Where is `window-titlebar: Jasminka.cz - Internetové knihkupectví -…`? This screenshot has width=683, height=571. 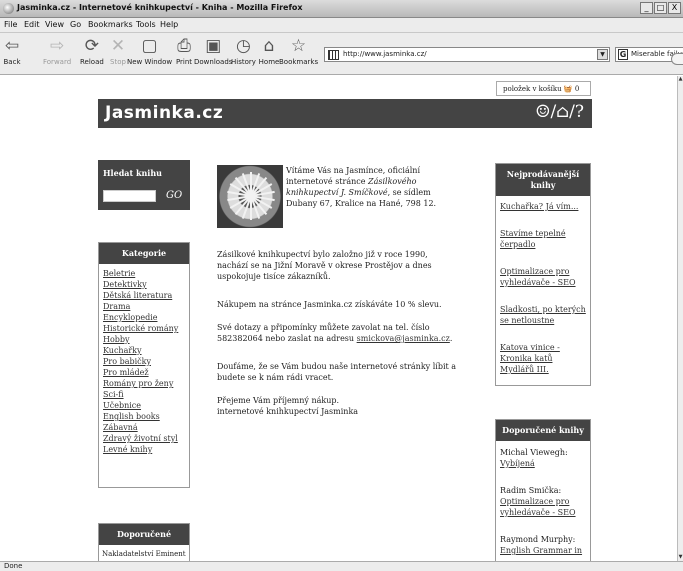
window-titlebar: Jasminka.cz - Internetové knihkupectví -… is located at coordinates (341, 9).